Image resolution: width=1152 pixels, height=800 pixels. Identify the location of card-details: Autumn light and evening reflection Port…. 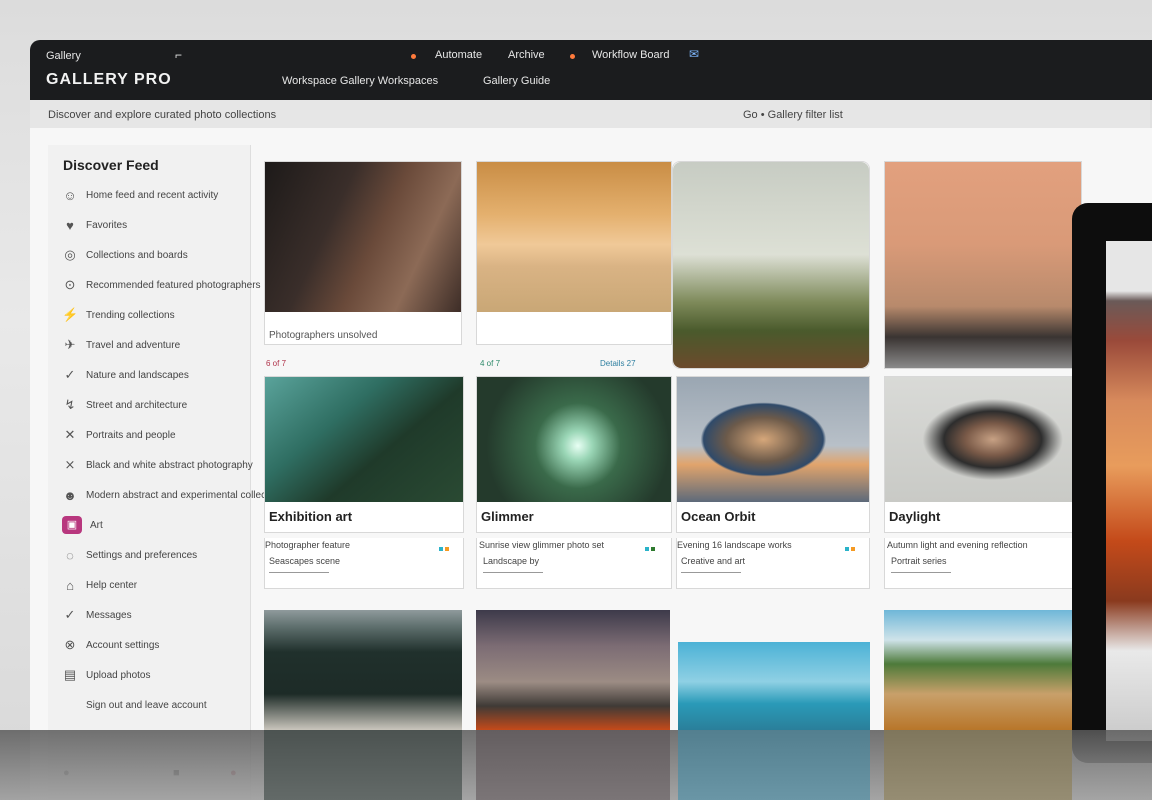
(979, 563).